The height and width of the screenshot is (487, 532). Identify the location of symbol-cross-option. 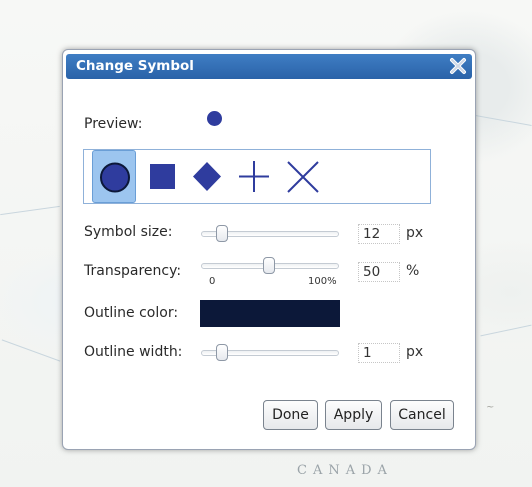
(254, 176).